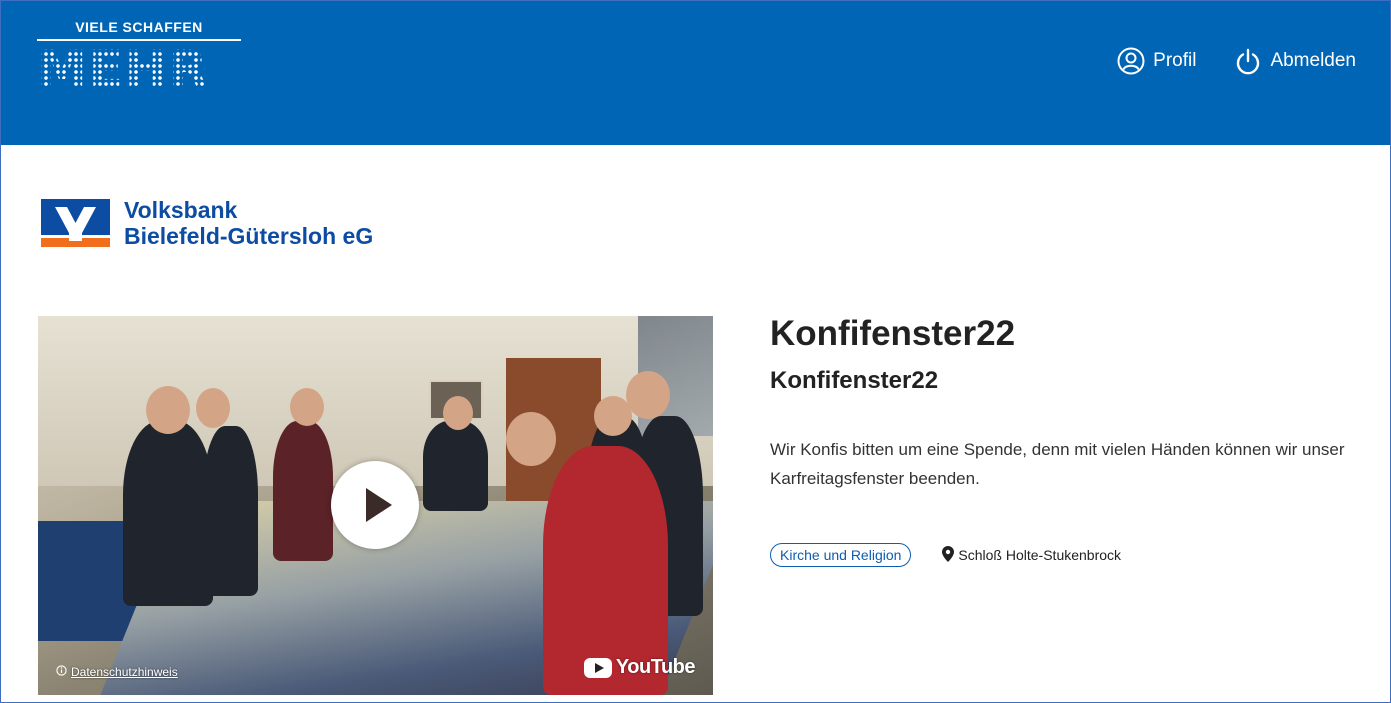  Describe the element at coordinates (61, 672) in the screenshot. I see `info-icon` at that location.